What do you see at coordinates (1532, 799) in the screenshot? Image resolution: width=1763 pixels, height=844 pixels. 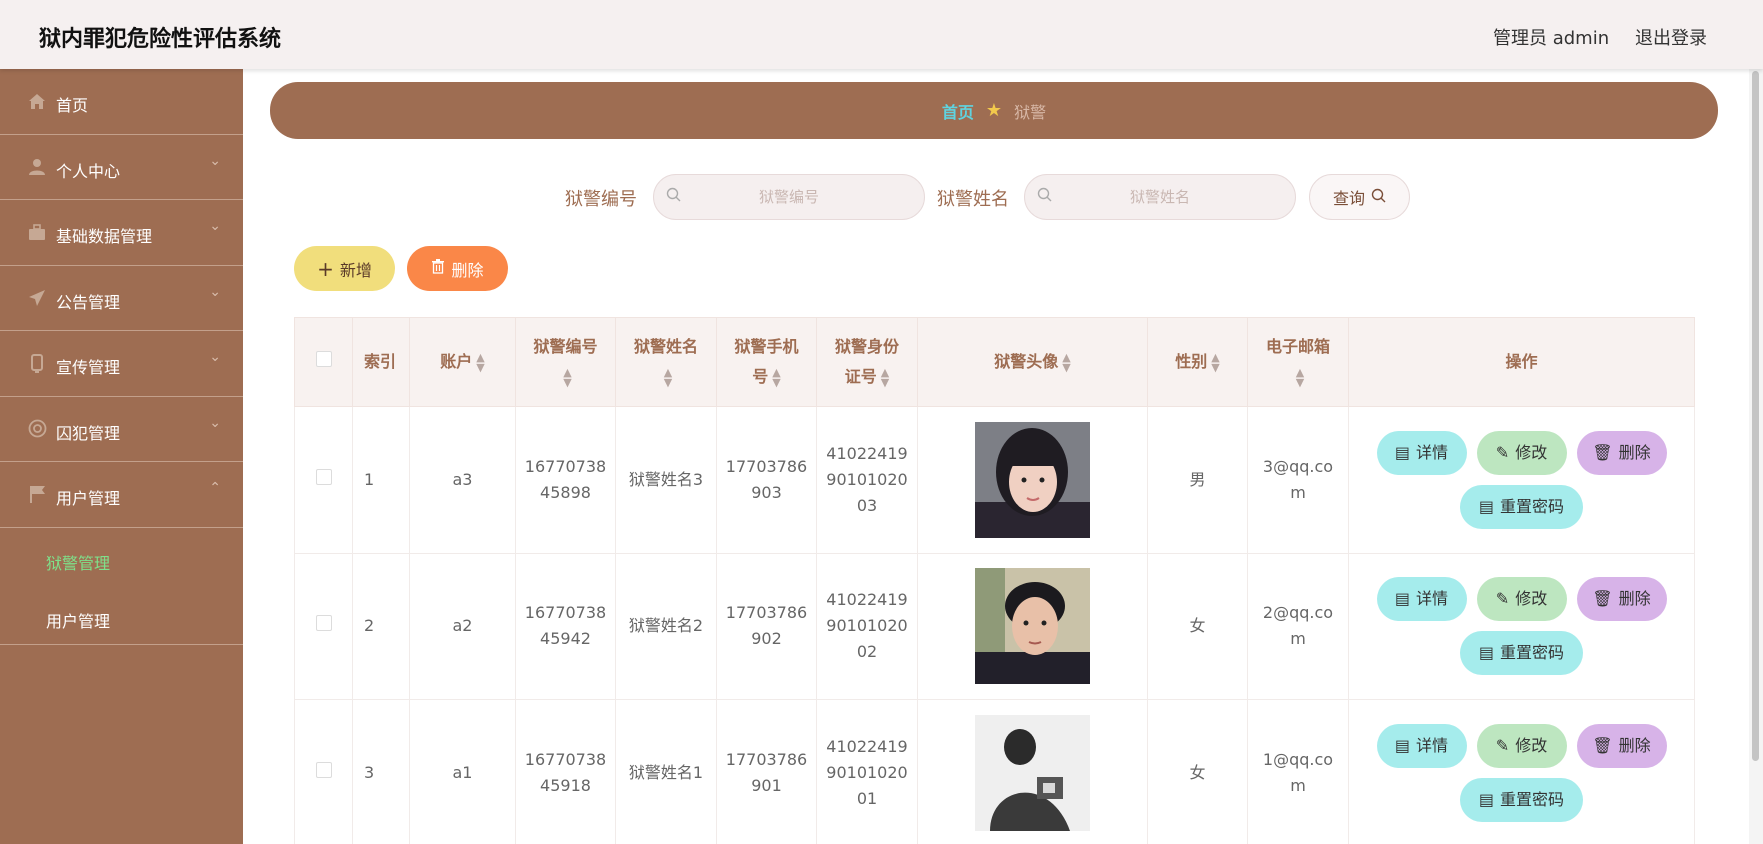 I see `reset-password-label: 重置密码` at bounding box center [1532, 799].